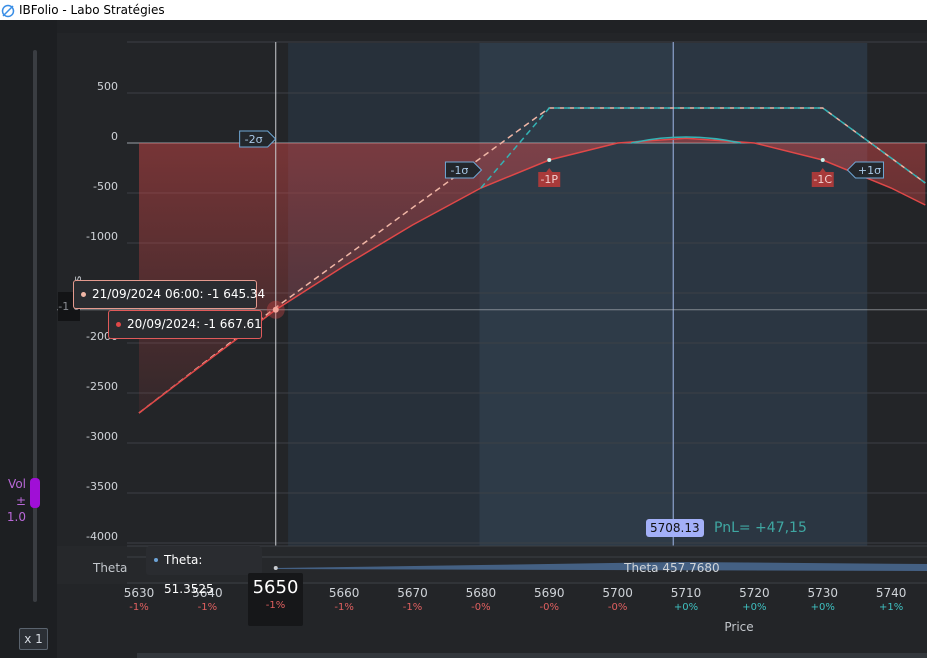 Image resolution: width=927 pixels, height=658 pixels. Describe the element at coordinates (16, 509) in the screenshot. I see `vol-value: ± 1.0` at that location.